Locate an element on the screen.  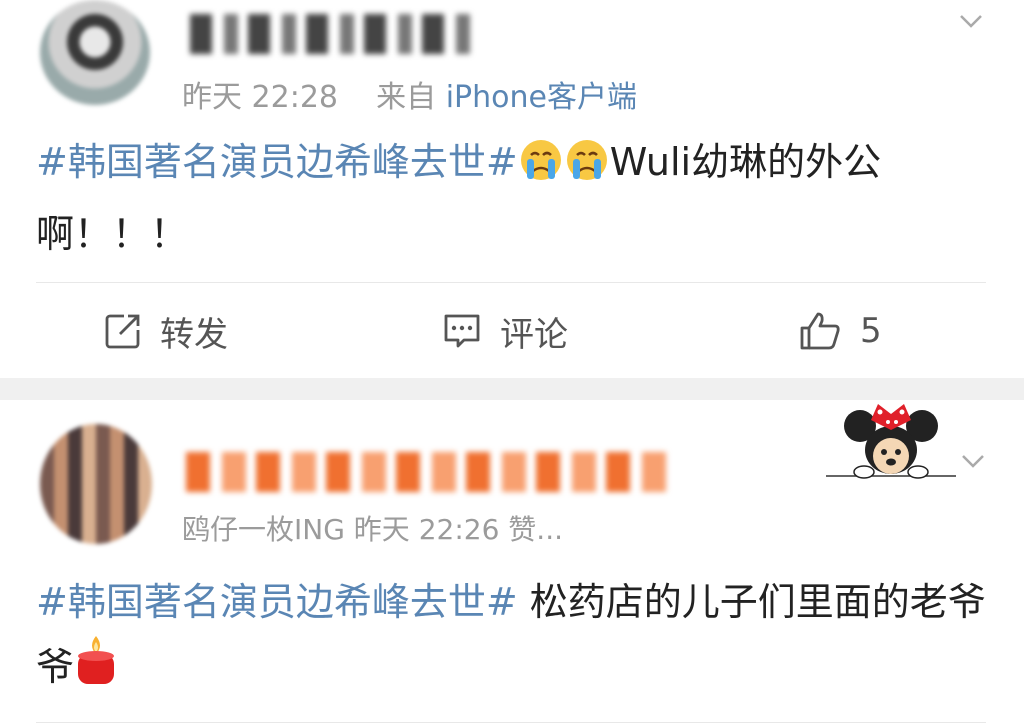
candle-emoji-icon is located at coordinates (96, 670).